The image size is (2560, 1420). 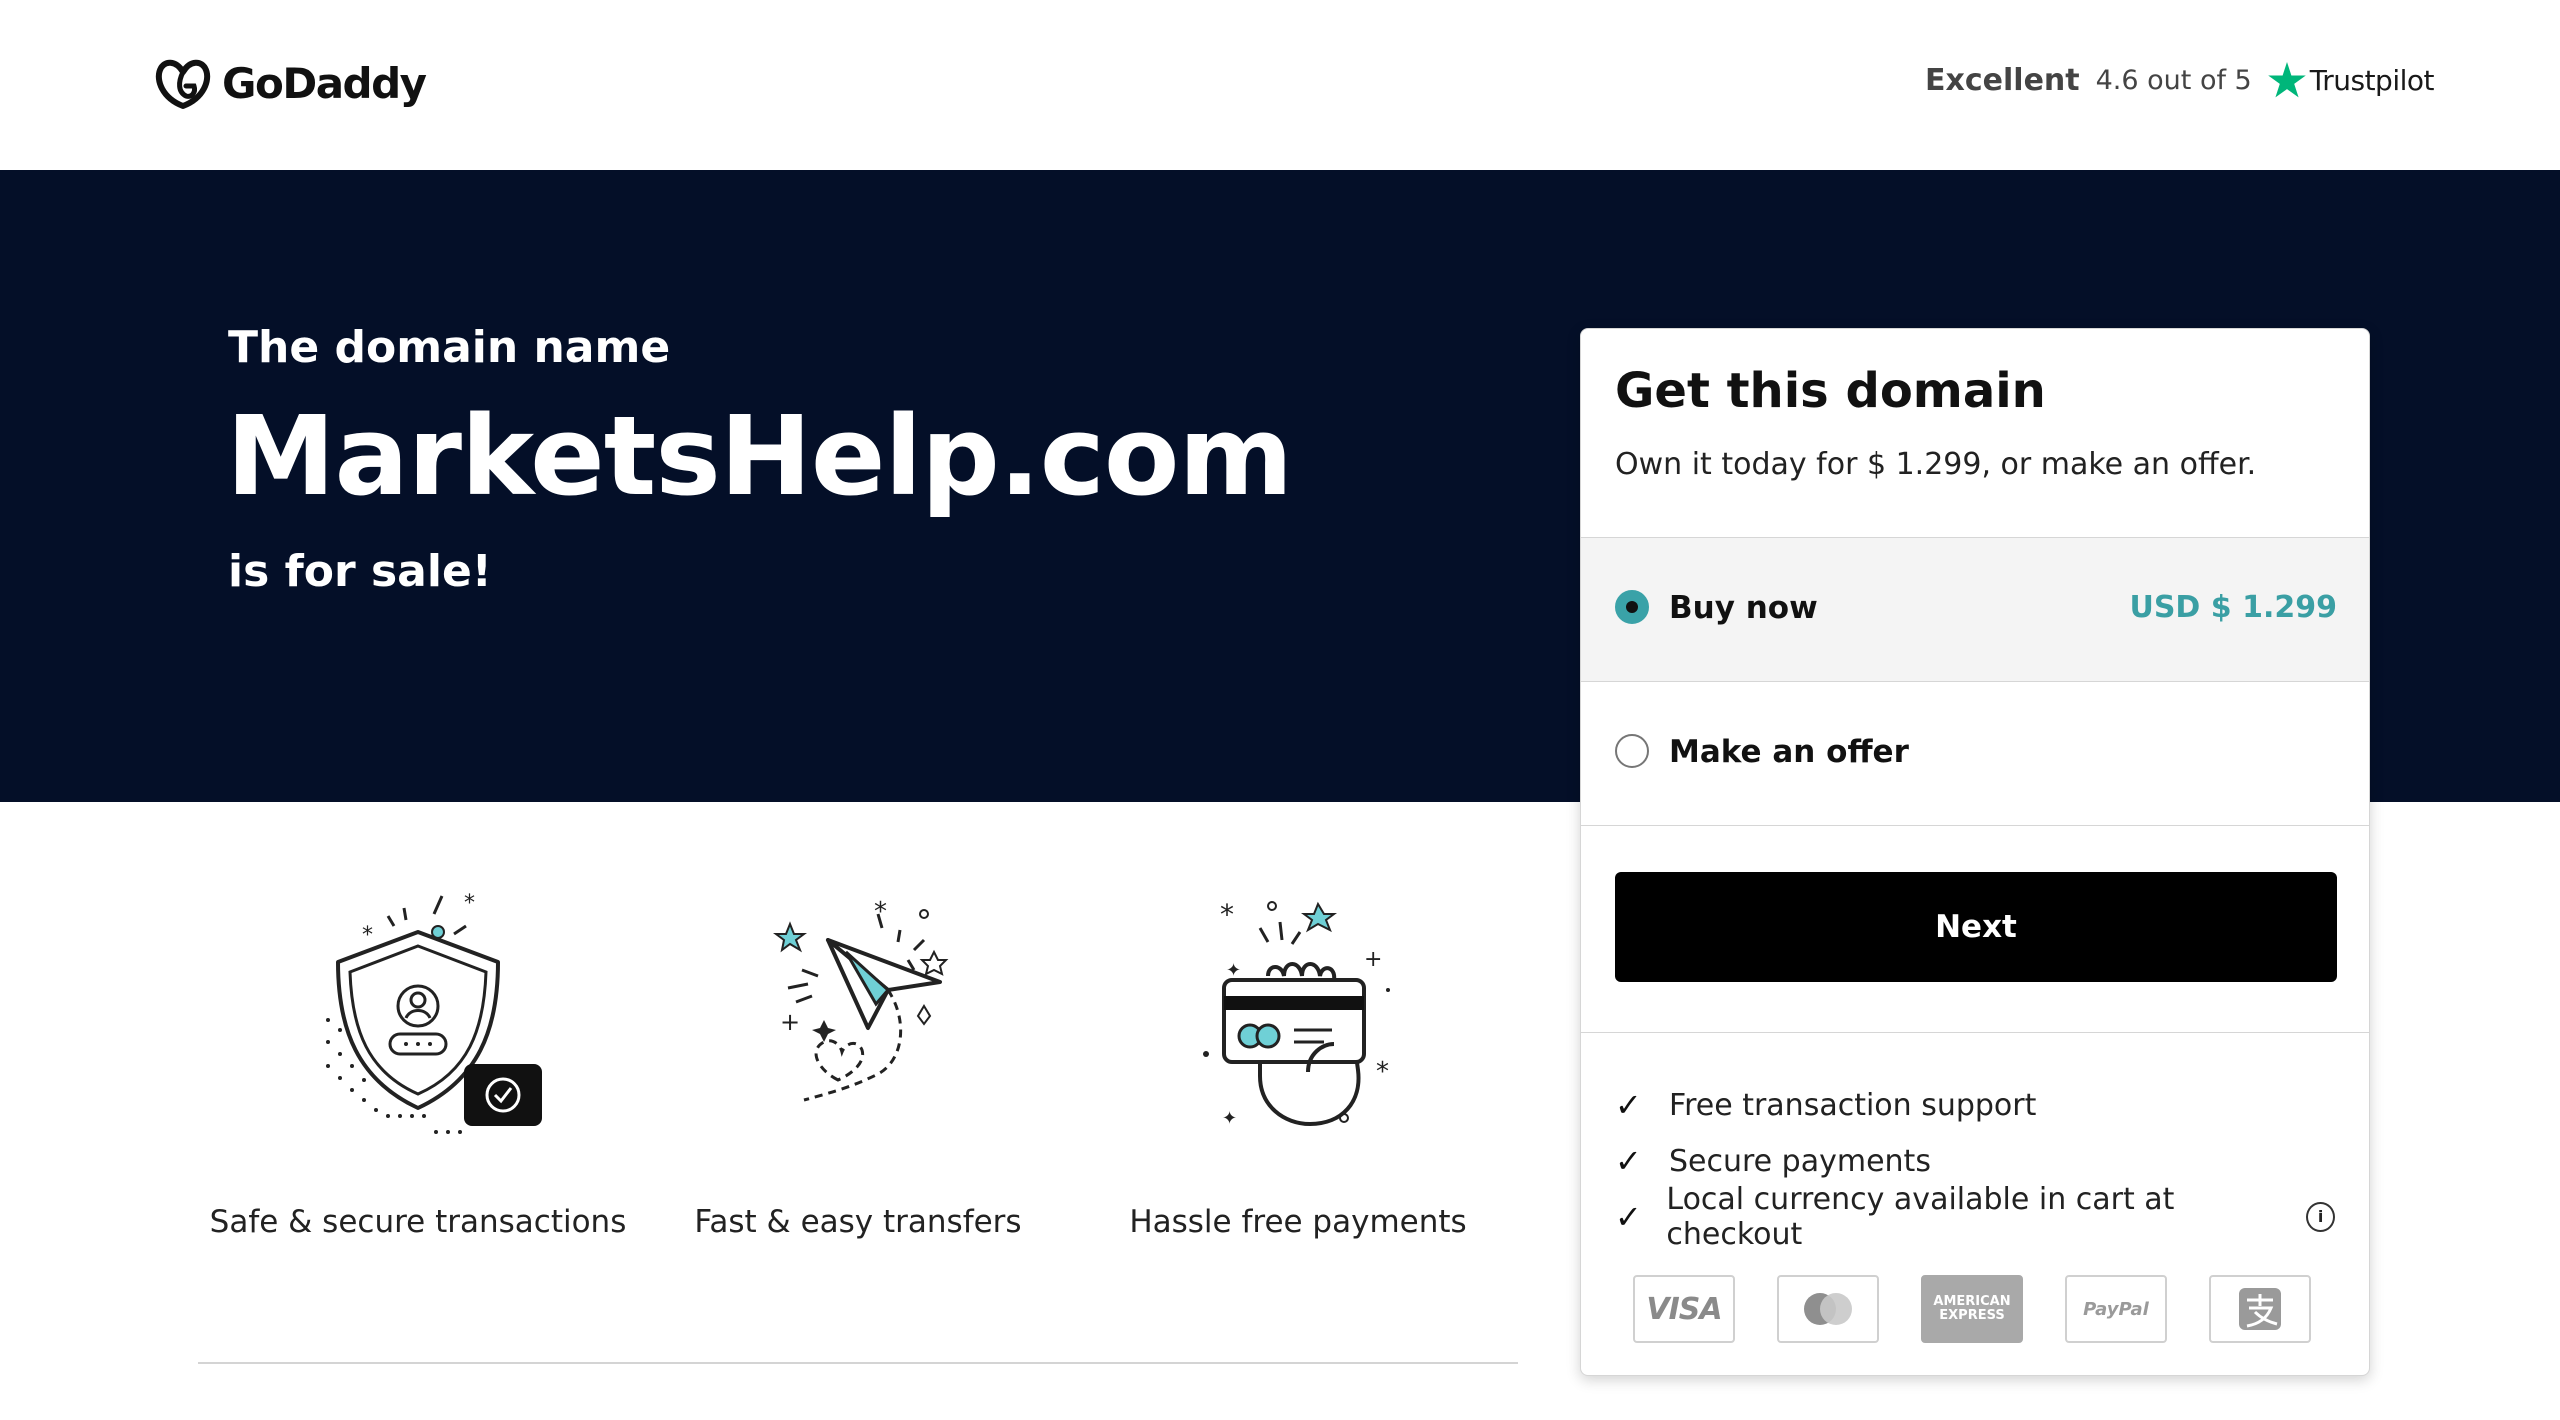 I want to click on mastercard-icon, so click(x=1828, y=1309).